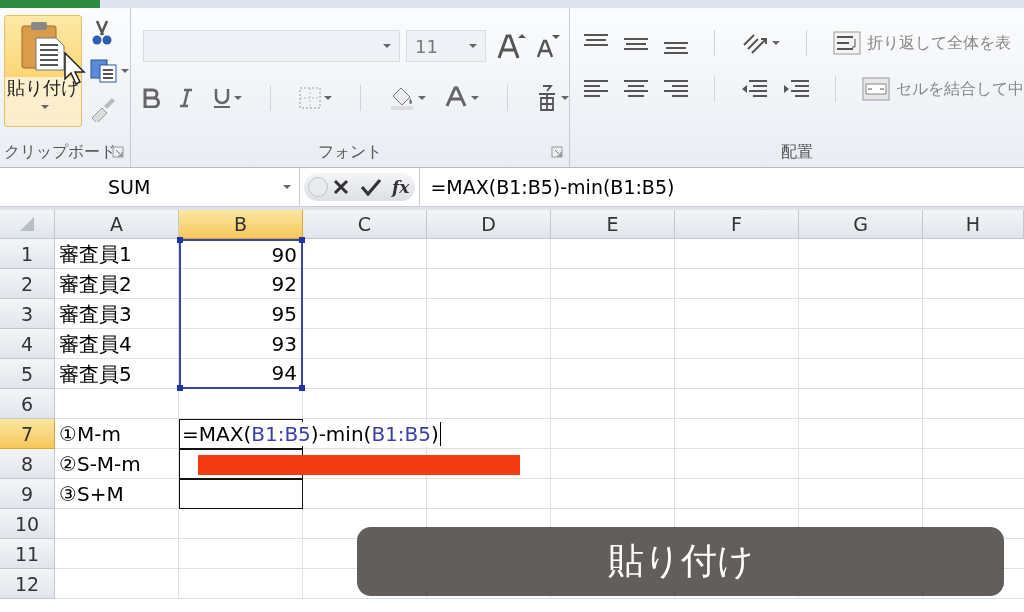  What do you see at coordinates (341, 187) in the screenshot?
I see `cancel-icon` at bounding box center [341, 187].